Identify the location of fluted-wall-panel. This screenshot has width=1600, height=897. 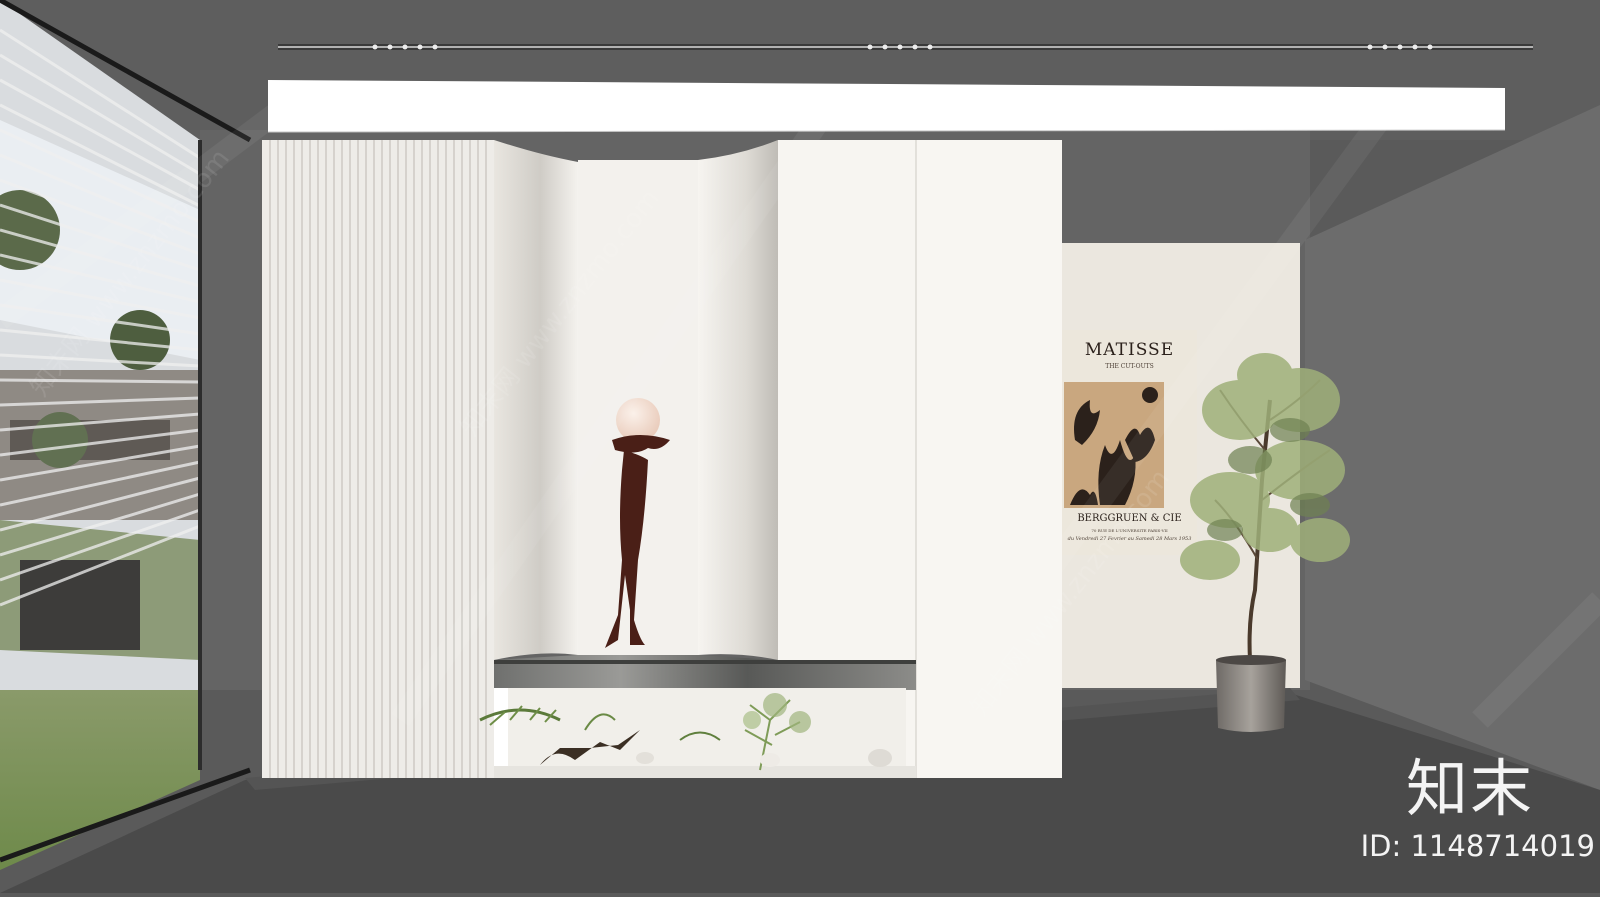
(378, 459).